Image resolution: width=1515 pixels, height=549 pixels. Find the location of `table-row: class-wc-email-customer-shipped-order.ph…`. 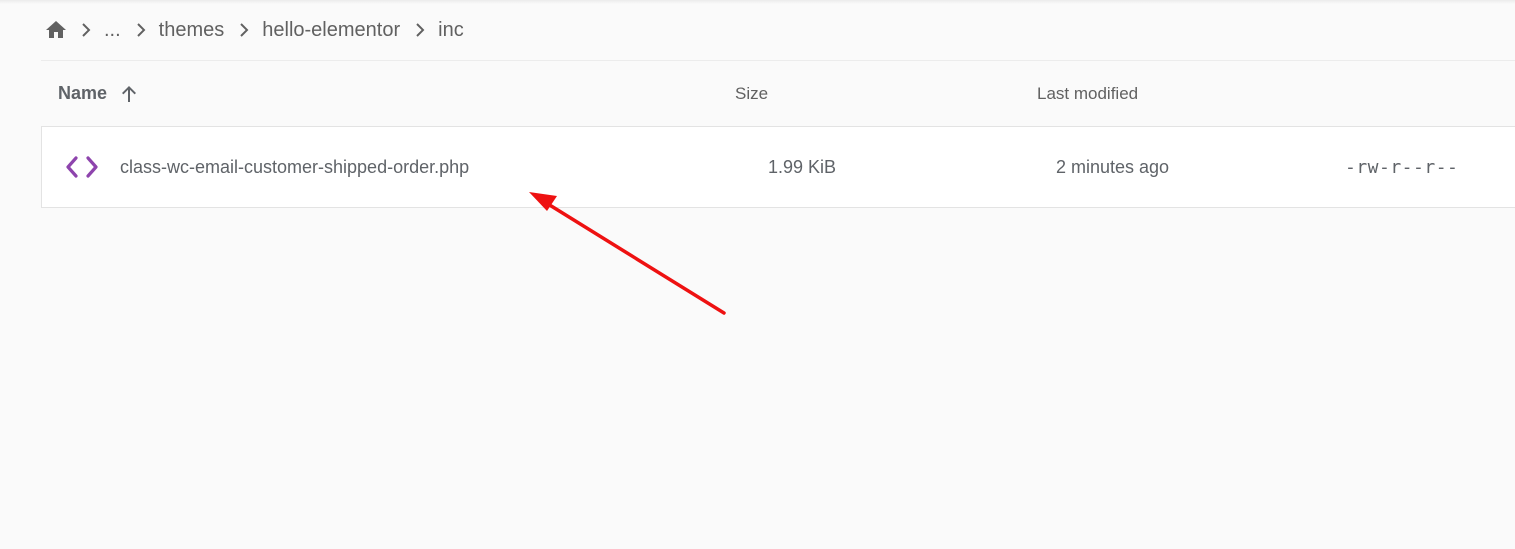

table-row: class-wc-email-customer-shipped-order.ph… is located at coordinates (778, 167).